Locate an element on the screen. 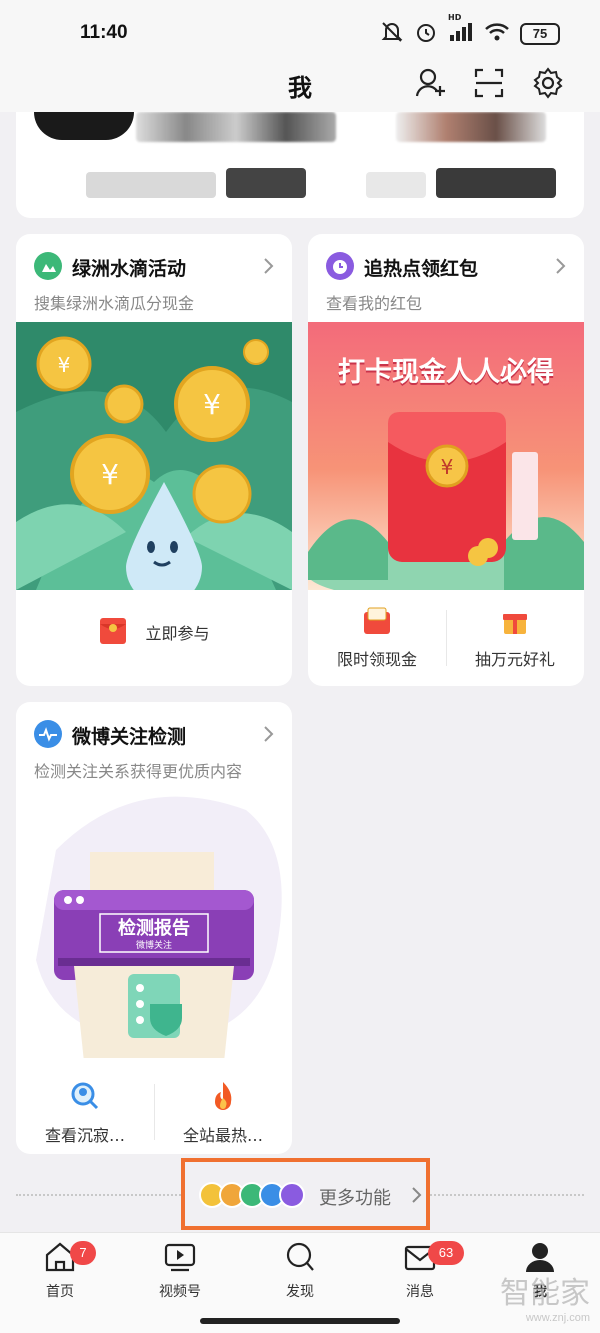 The width and height of the screenshot is (600, 1333). tab-video: 视频号 is located at coordinates (180, 1271).